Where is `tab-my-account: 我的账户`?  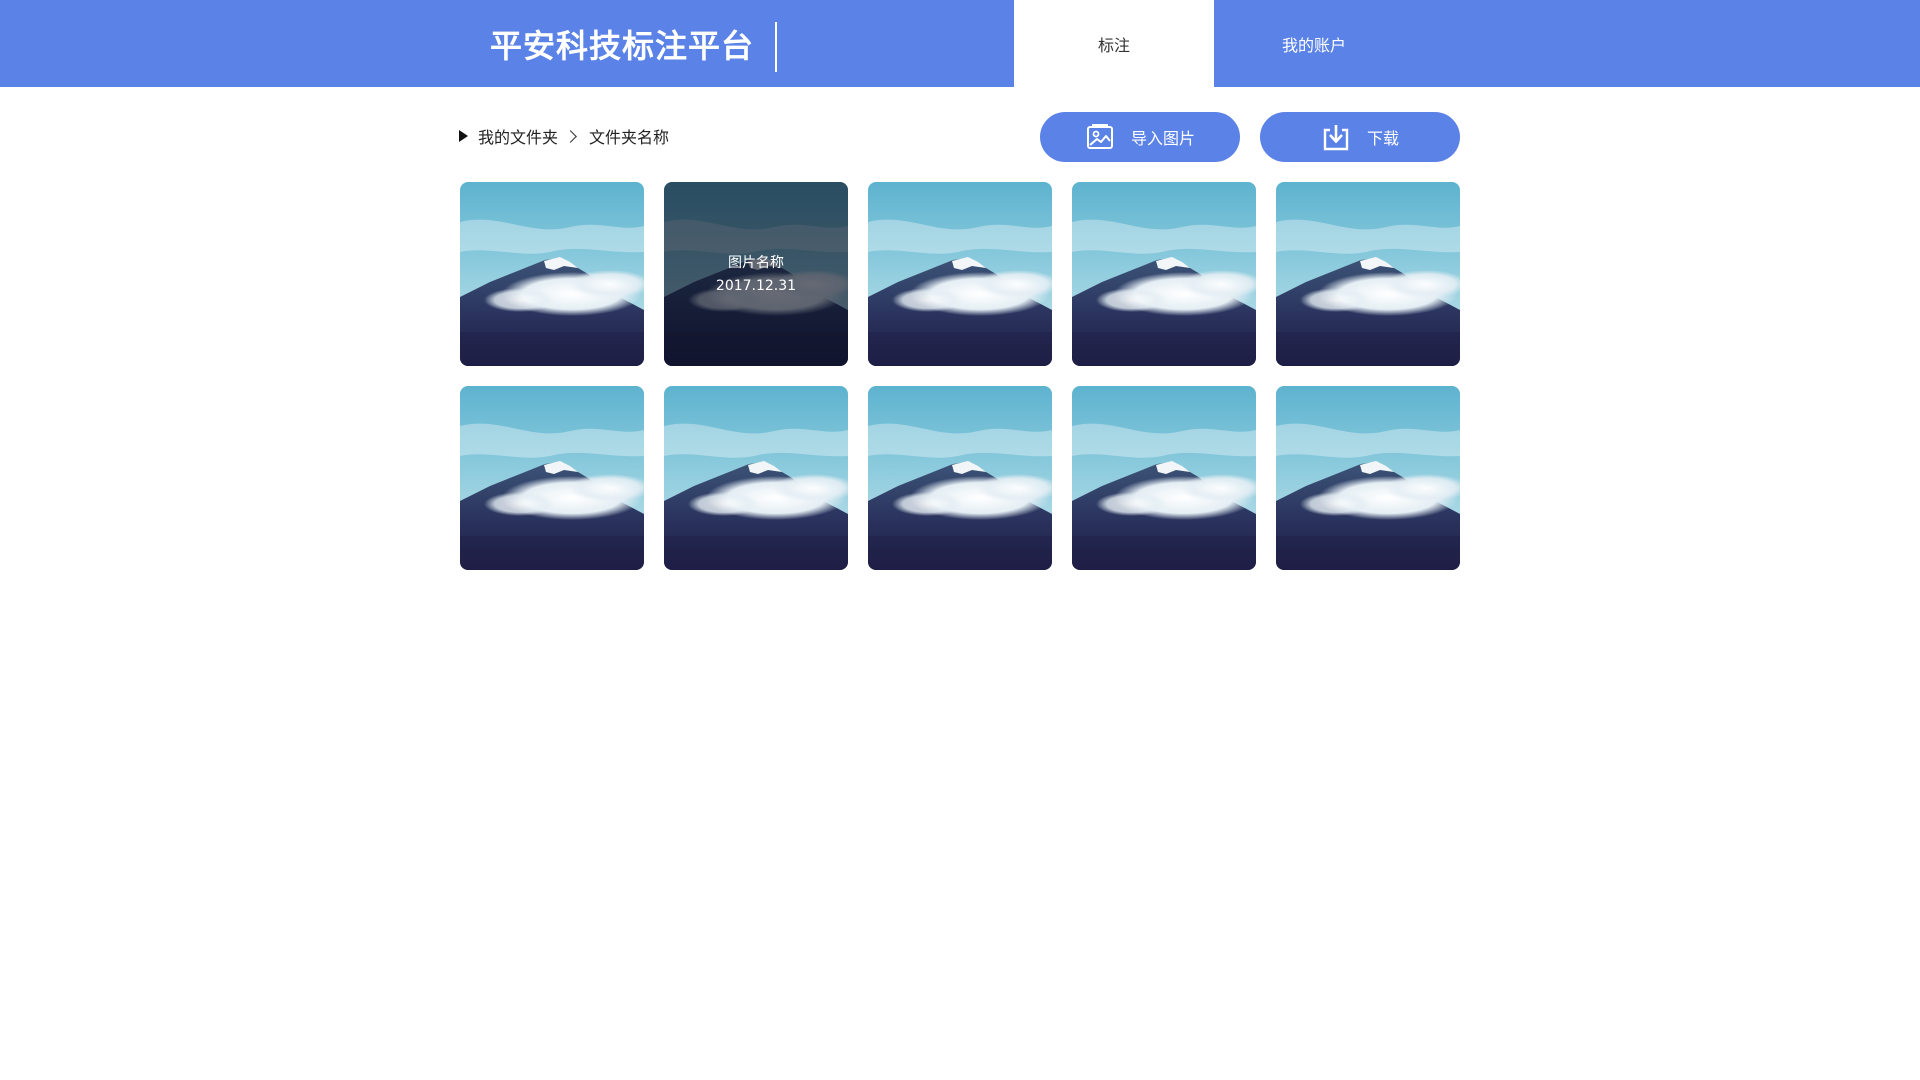
tab-my-account: 我的账户 is located at coordinates (1314, 43).